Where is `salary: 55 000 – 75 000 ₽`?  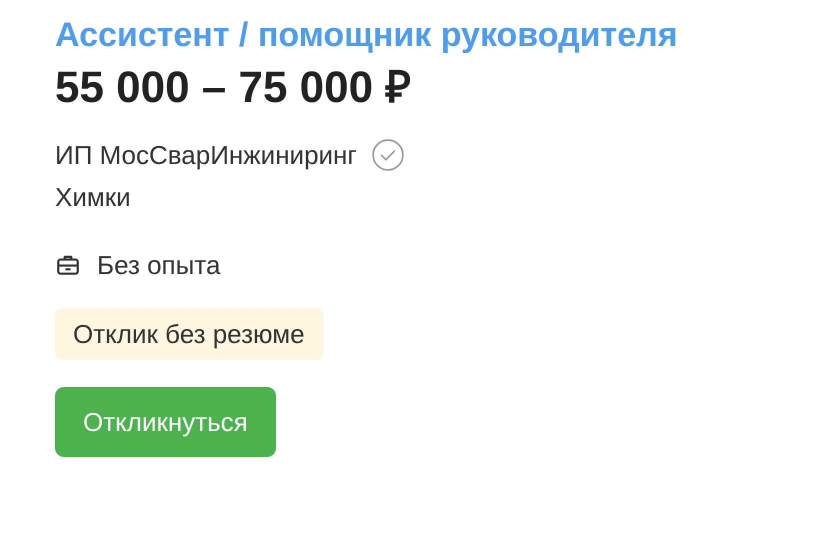
salary: 55 000 – 75 000 ₽ is located at coordinates (233, 88).